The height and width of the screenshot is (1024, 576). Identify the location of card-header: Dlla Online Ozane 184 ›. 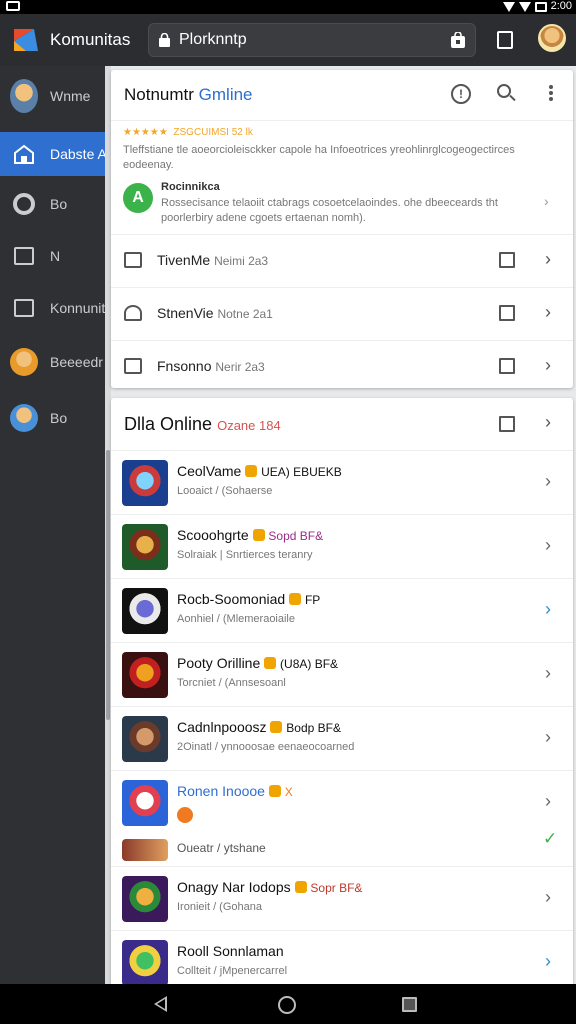
(342, 424).